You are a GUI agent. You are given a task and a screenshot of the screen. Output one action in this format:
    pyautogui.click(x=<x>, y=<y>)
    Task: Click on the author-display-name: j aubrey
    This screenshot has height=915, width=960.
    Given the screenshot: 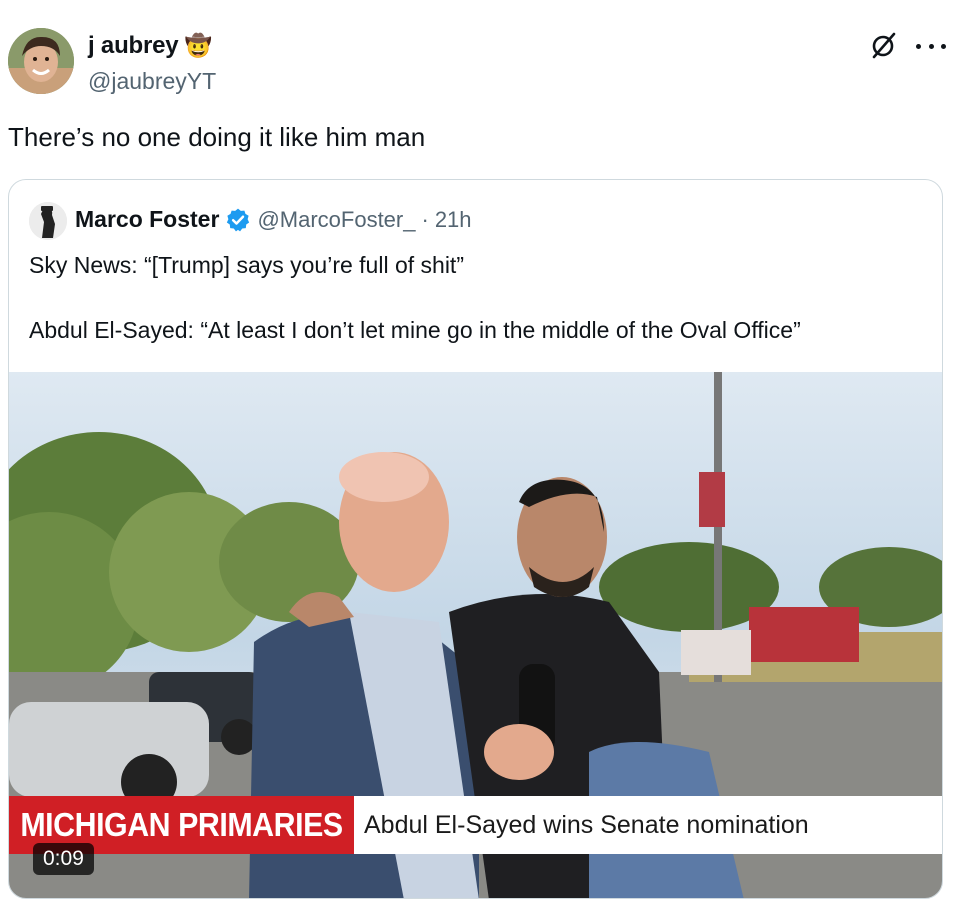 What is the action you would take?
    pyautogui.click(x=133, y=46)
    